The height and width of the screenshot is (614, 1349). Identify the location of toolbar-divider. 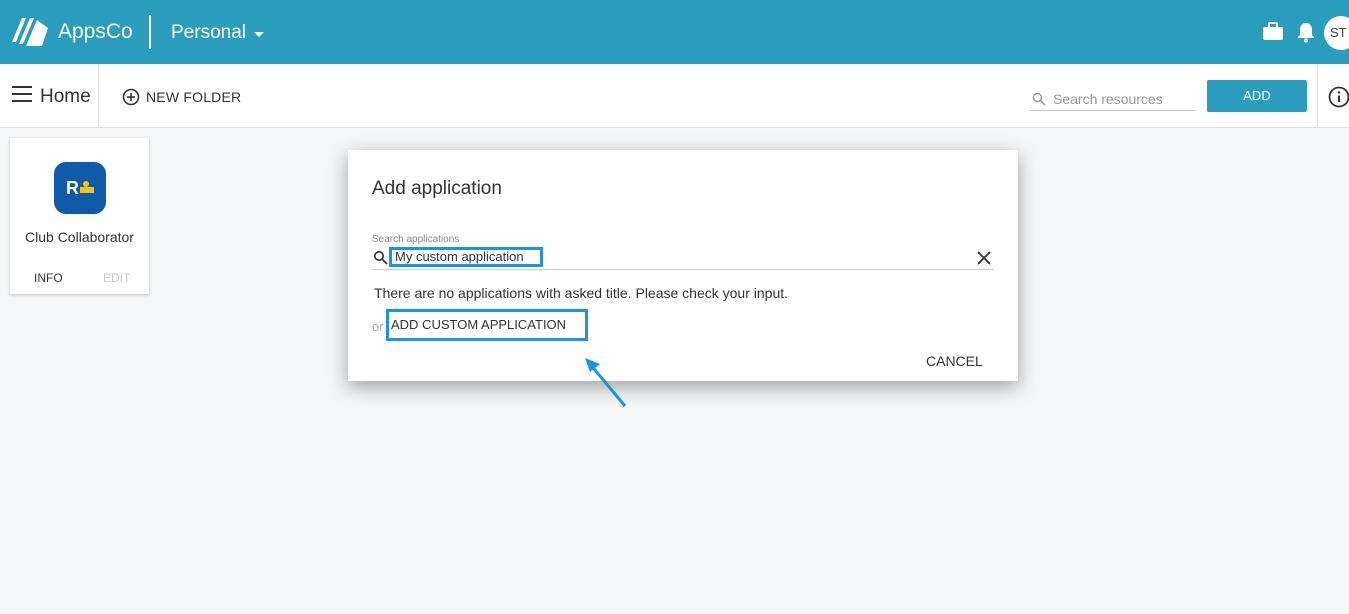
(98, 96).